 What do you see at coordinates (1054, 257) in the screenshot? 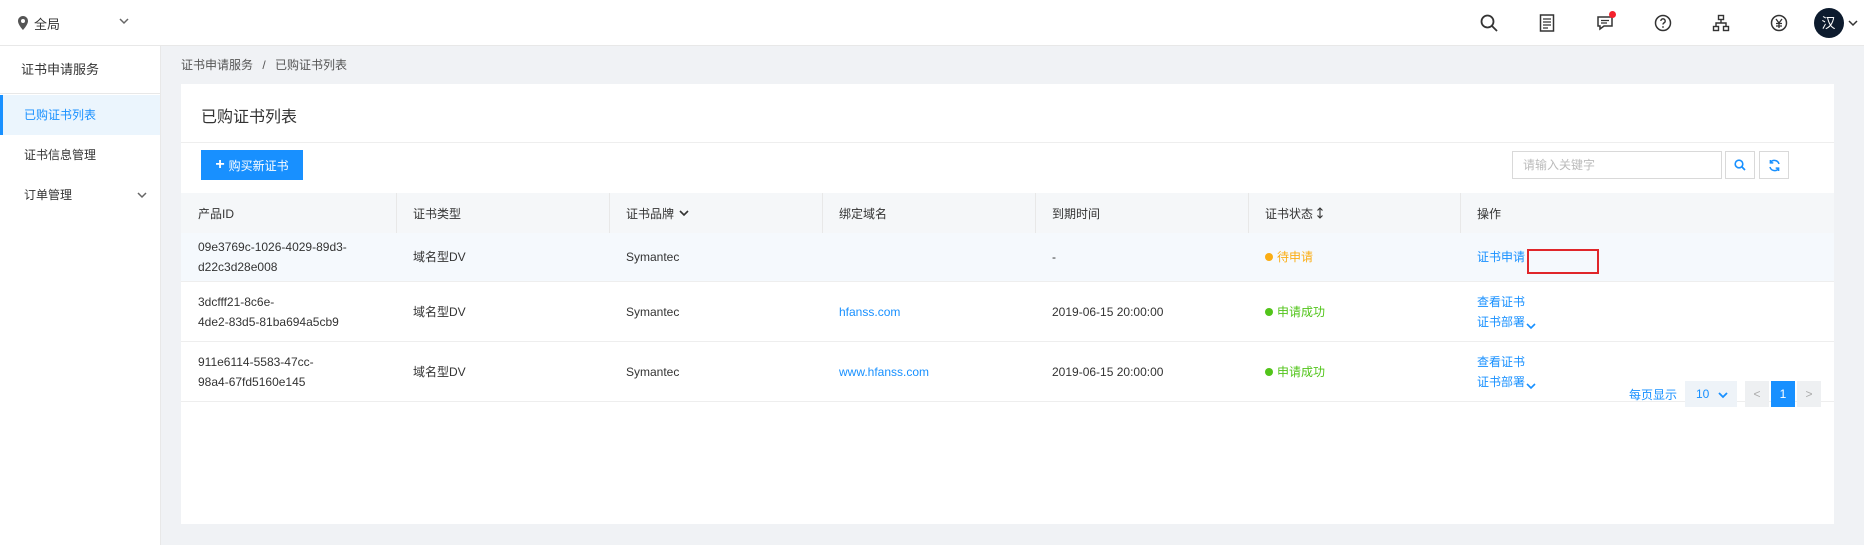
I see `expiry-cell: -` at bounding box center [1054, 257].